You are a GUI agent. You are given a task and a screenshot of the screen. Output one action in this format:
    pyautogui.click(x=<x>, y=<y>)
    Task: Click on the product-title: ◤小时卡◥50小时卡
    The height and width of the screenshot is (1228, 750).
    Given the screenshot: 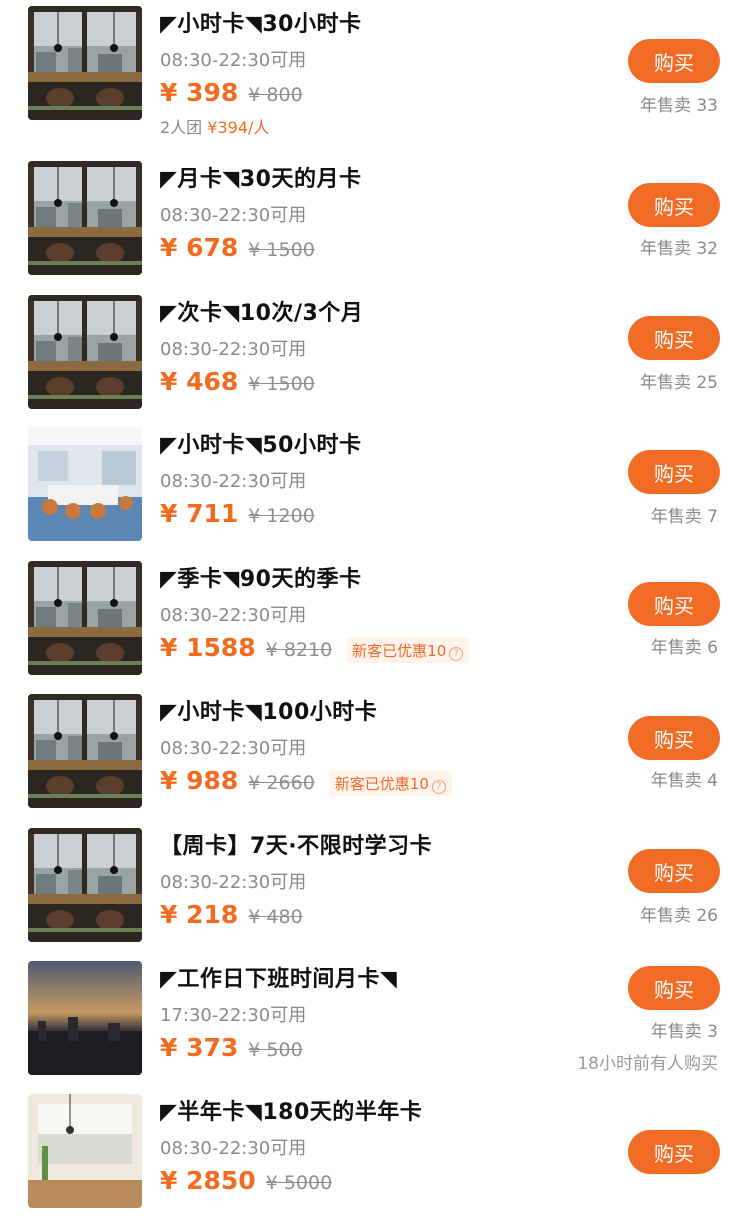 What is the action you would take?
    pyautogui.click(x=260, y=443)
    